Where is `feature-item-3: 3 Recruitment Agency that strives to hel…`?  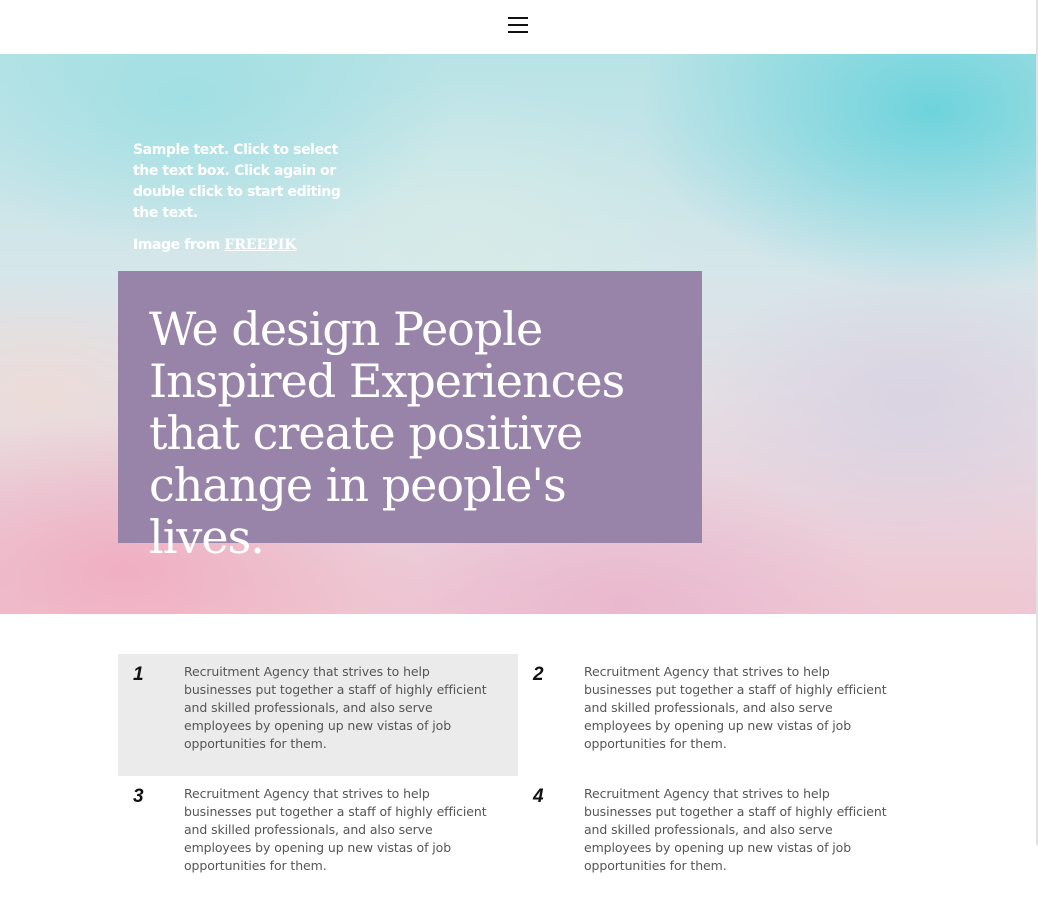 feature-item-3: 3 Recruitment Agency that strives to hel… is located at coordinates (318, 837).